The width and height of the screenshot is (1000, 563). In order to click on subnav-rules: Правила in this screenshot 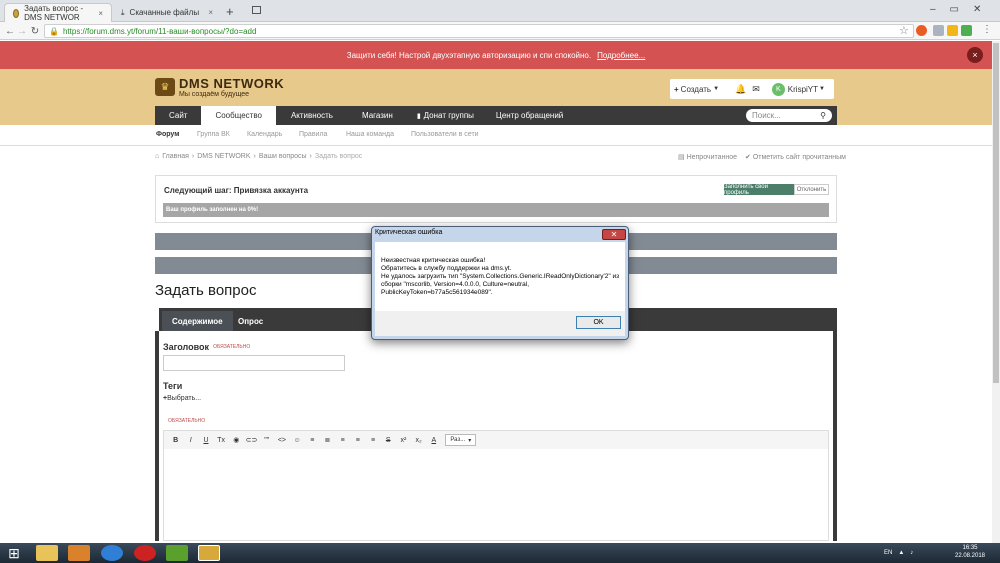, I will do `click(313, 134)`.